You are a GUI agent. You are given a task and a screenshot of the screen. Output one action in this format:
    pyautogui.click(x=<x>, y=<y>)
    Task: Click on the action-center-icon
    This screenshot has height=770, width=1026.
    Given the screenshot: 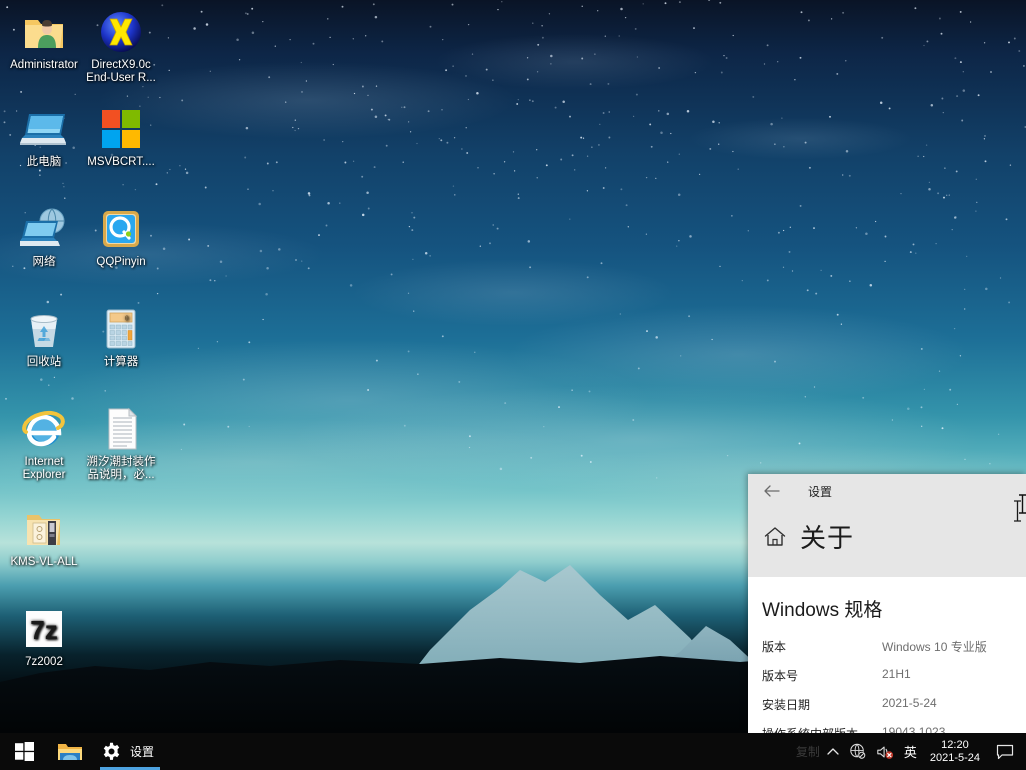 What is the action you would take?
    pyautogui.click(x=1005, y=751)
    